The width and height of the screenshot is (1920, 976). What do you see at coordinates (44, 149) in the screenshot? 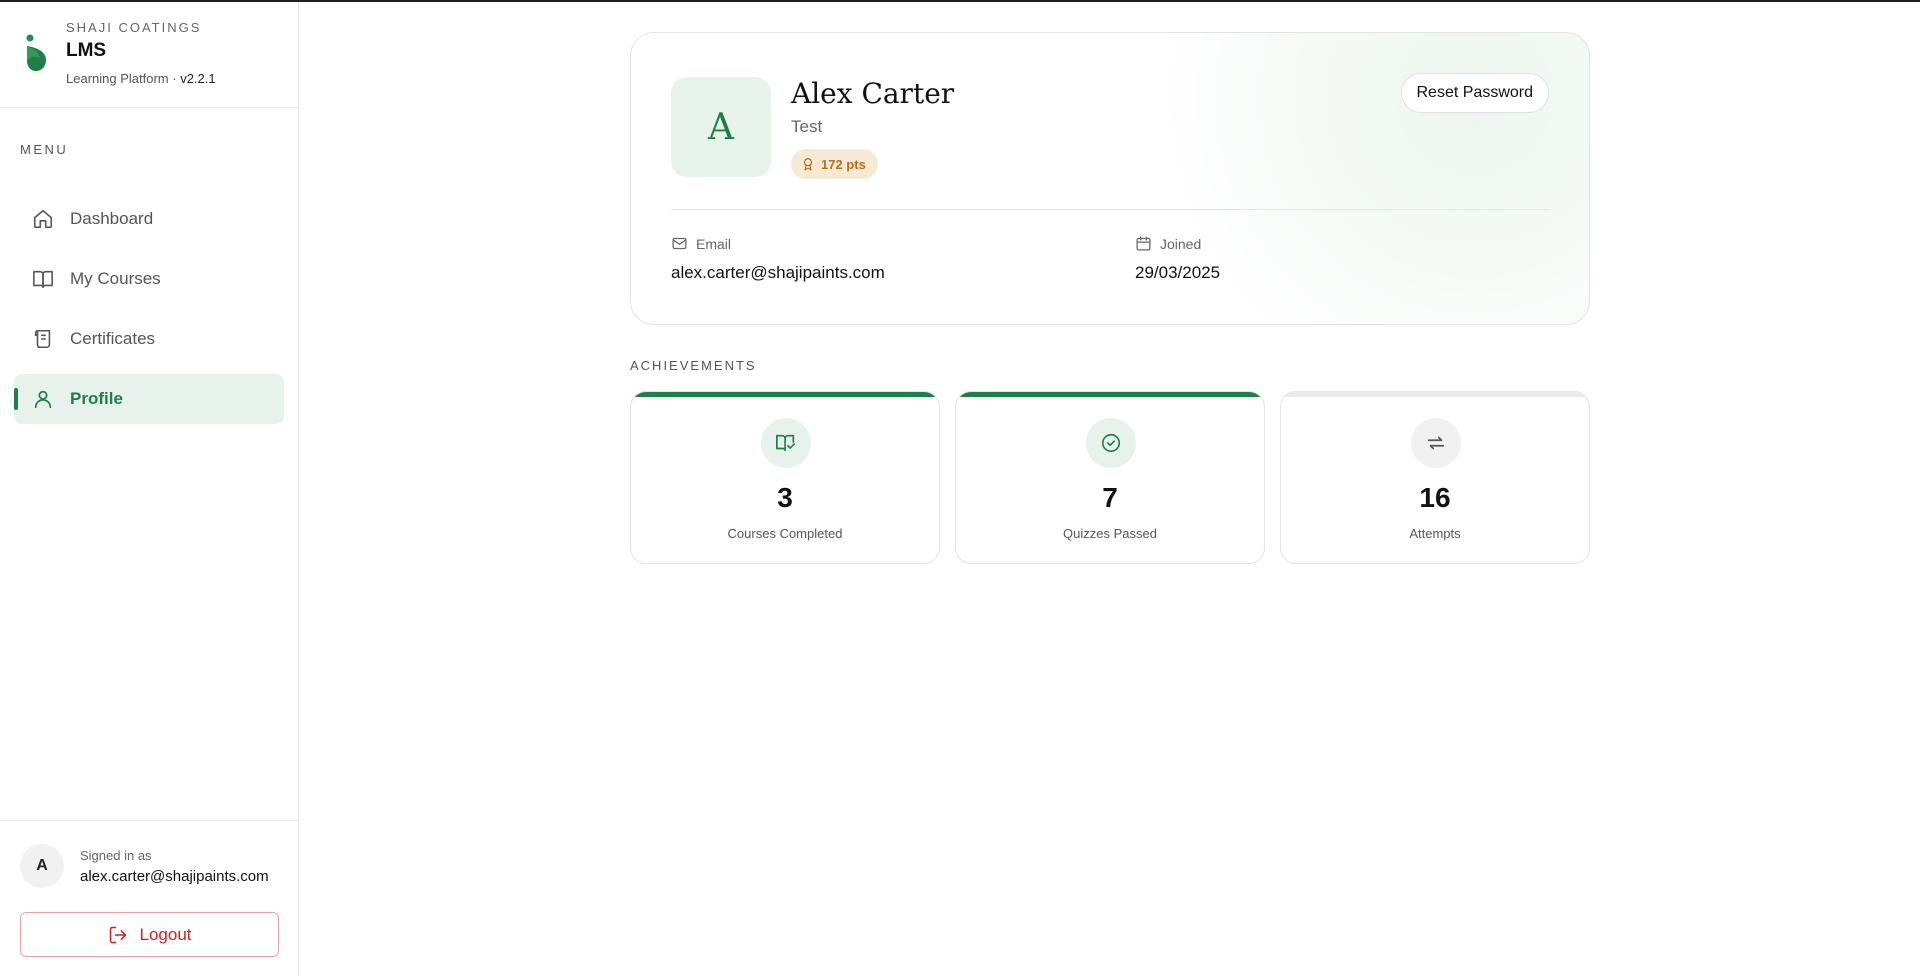
I see `menu-label: MENU` at bounding box center [44, 149].